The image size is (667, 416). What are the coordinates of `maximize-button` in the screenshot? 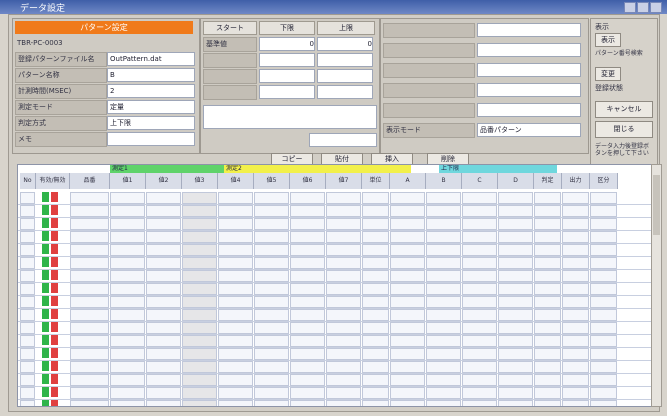 It's located at (643, 7).